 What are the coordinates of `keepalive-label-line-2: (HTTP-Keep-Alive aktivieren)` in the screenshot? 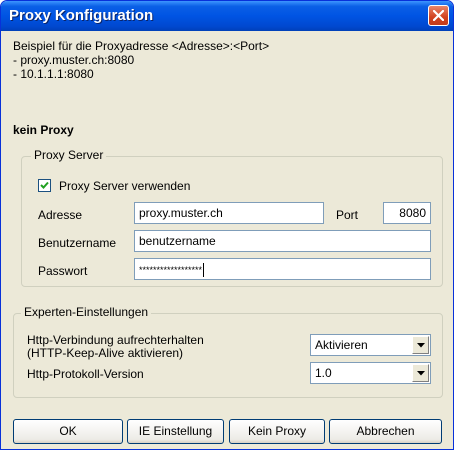 It's located at (105, 353).